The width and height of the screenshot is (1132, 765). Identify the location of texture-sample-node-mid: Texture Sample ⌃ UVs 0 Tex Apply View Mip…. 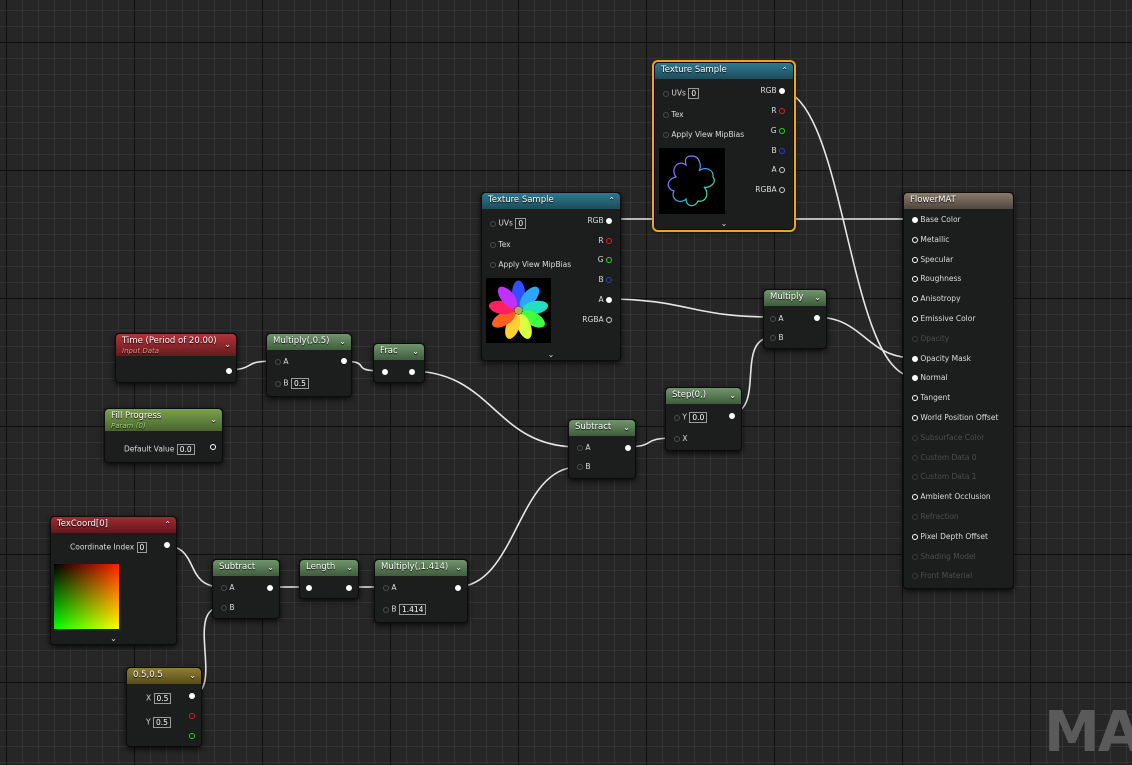
(551, 276).